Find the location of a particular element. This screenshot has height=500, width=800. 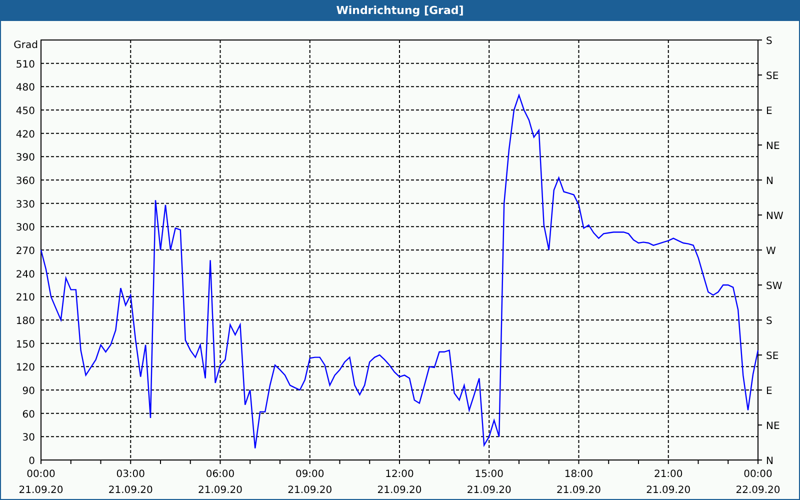

y-axis-label: 30 is located at coordinates (28, 438).